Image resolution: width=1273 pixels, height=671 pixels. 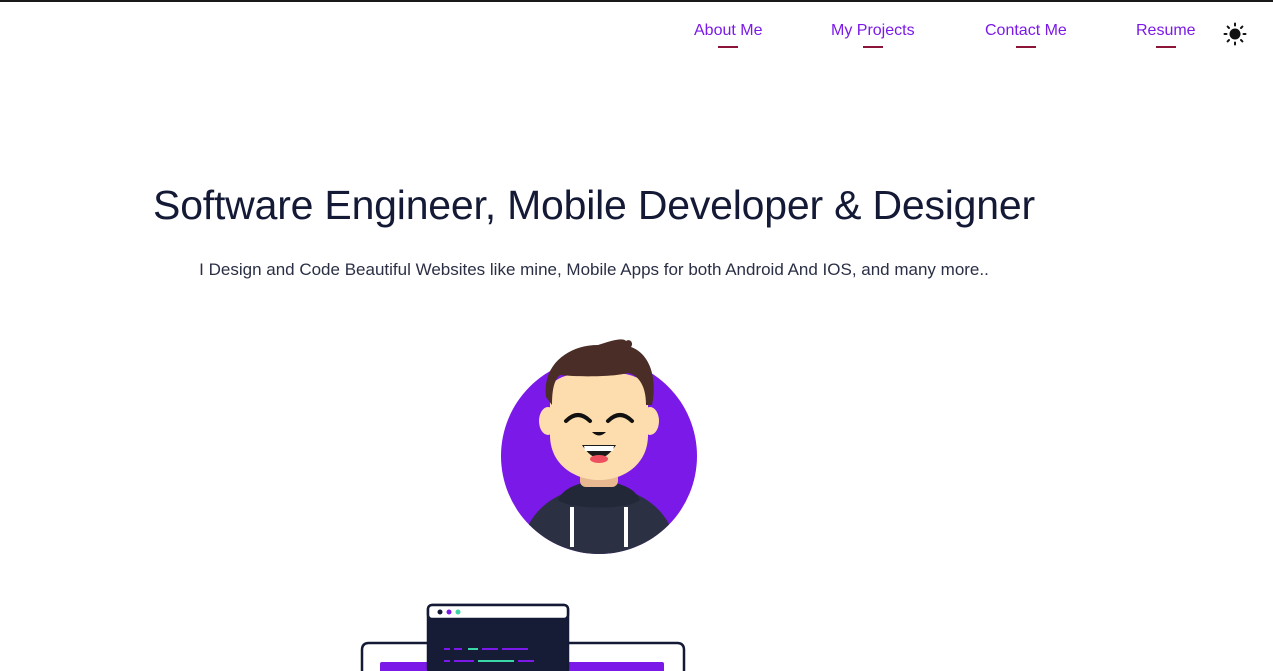 I want to click on nav-link-label: Resume, so click(x=1166, y=30).